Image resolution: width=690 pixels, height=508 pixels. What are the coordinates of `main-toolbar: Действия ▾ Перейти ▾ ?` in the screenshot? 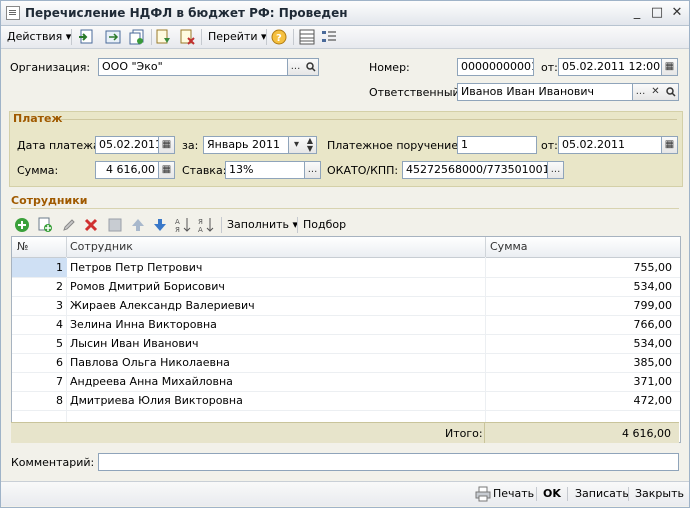 It's located at (345, 37).